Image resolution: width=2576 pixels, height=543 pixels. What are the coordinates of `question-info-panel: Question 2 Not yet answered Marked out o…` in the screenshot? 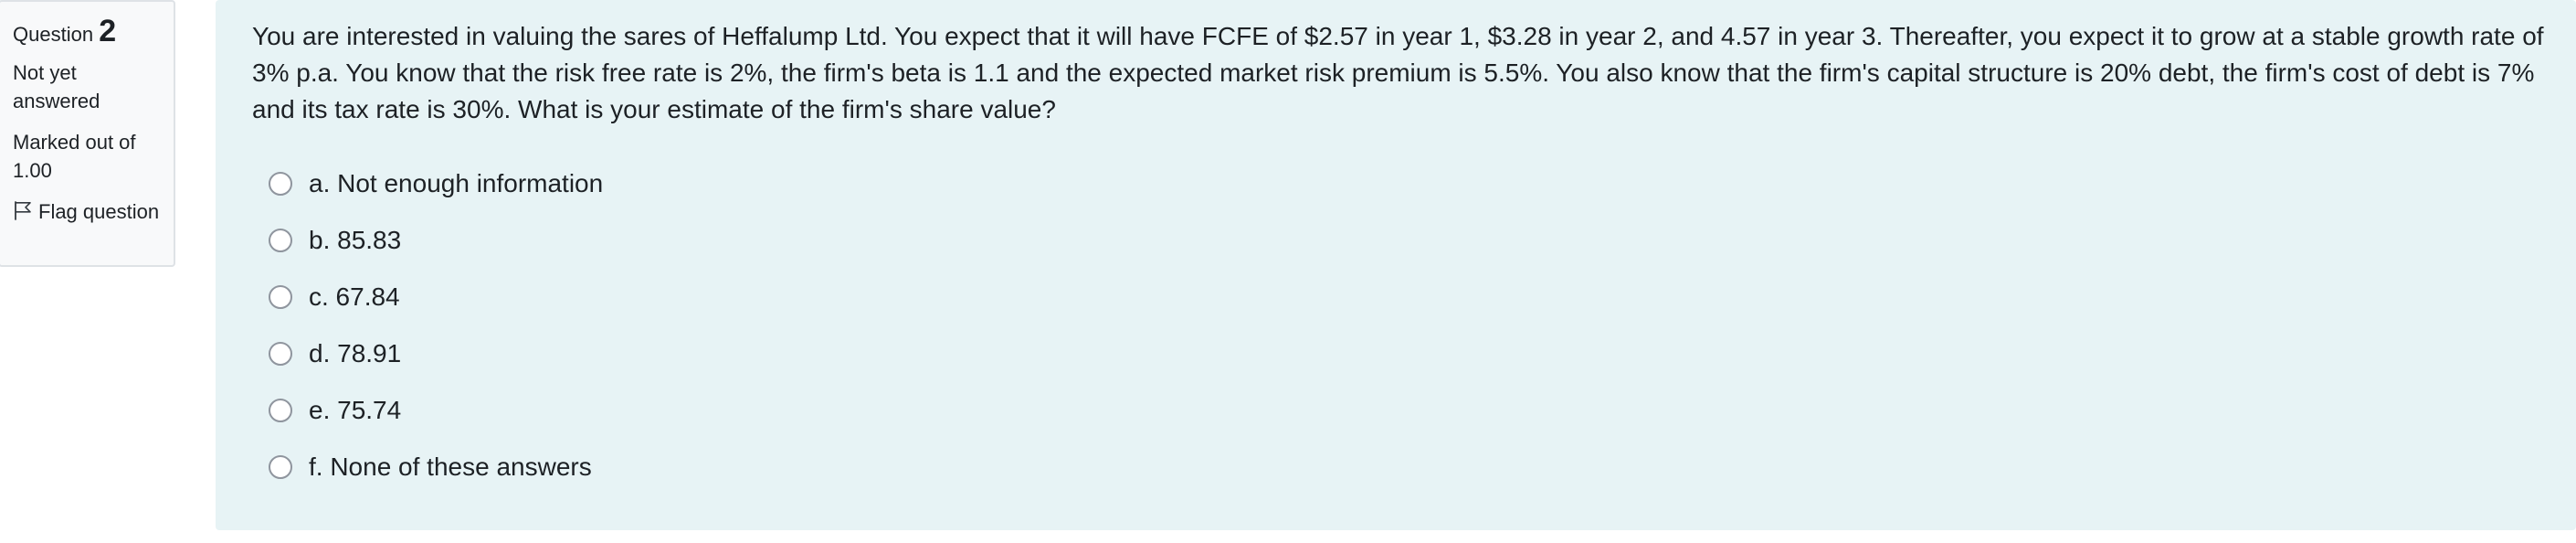 It's located at (87, 134).